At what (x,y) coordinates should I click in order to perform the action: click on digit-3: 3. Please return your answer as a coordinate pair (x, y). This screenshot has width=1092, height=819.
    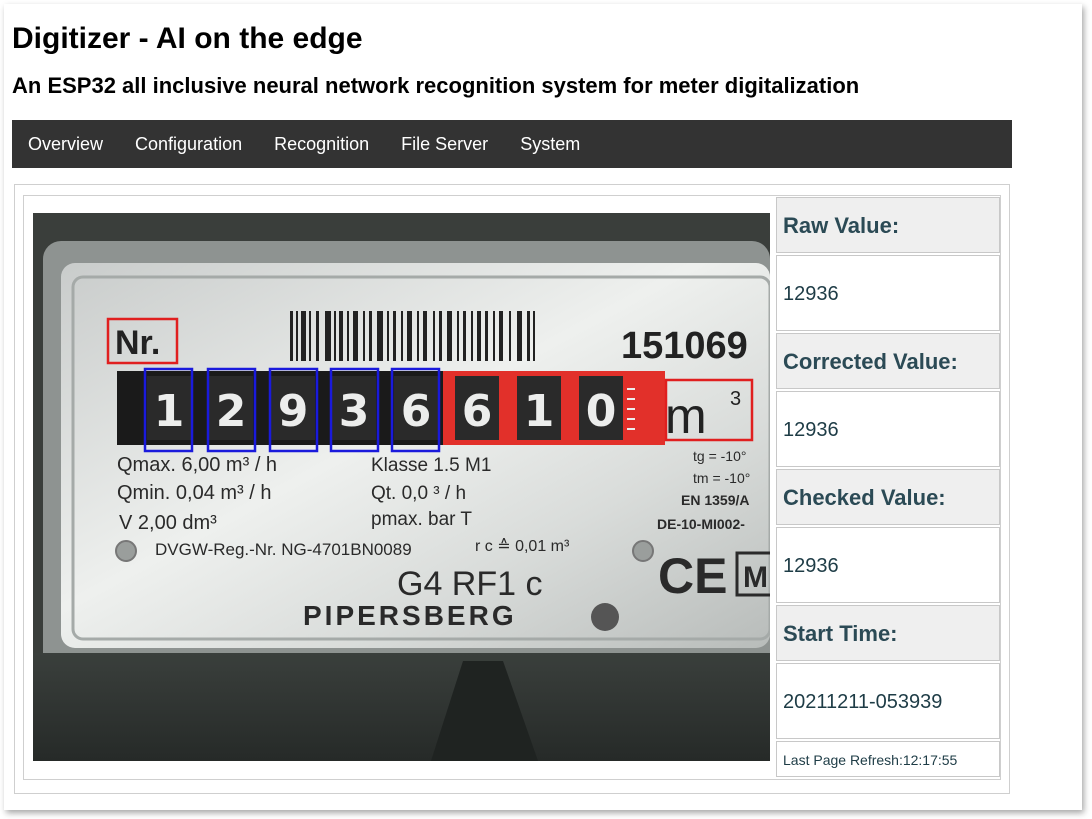
    Looking at the image, I should click on (354, 411).